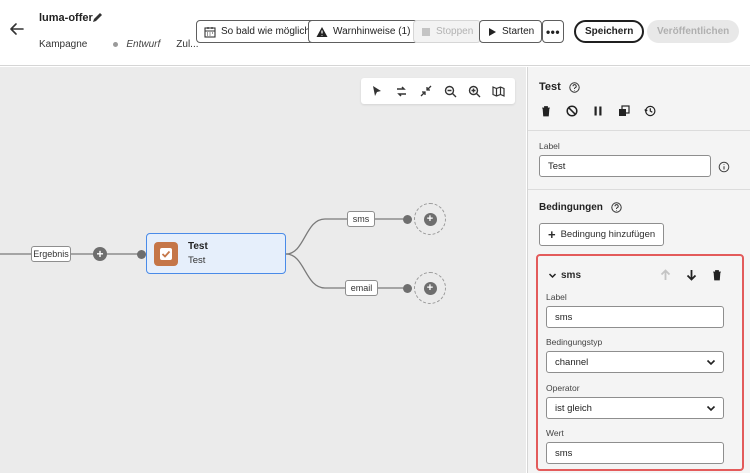 The width and height of the screenshot is (750, 473). What do you see at coordinates (572, 362) in the screenshot?
I see `condition-type-value: channel` at bounding box center [572, 362].